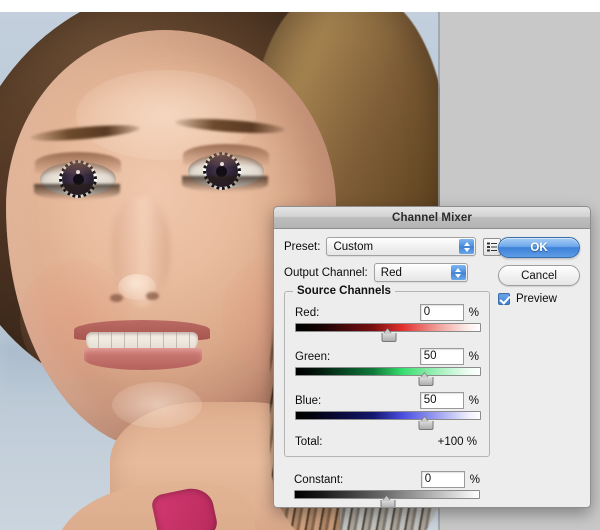  What do you see at coordinates (420, 272) in the screenshot?
I see `output-channel-select: Red` at bounding box center [420, 272].